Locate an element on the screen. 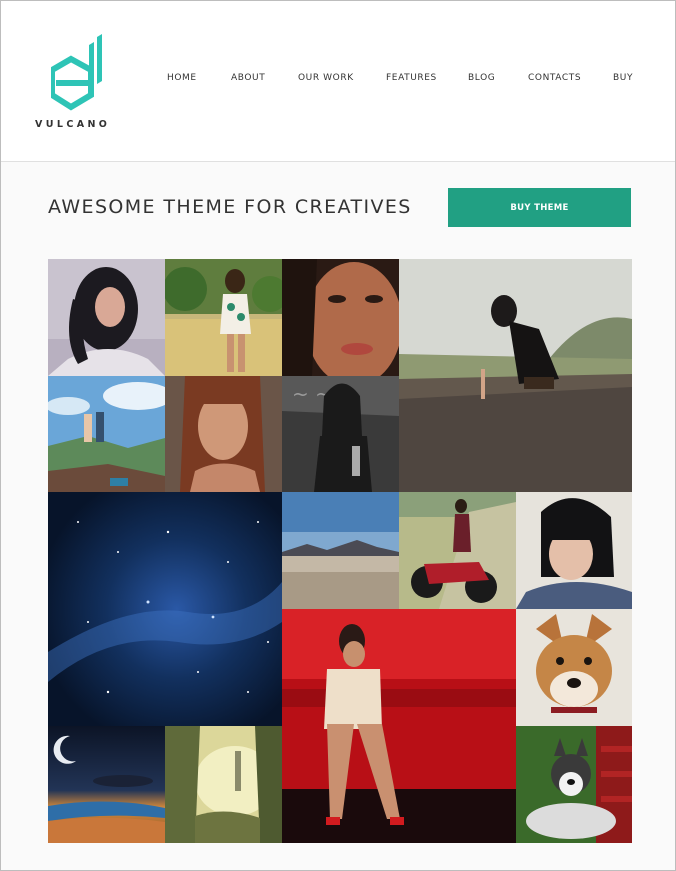  nav-contacts: CONTACTS is located at coordinates (554, 78).